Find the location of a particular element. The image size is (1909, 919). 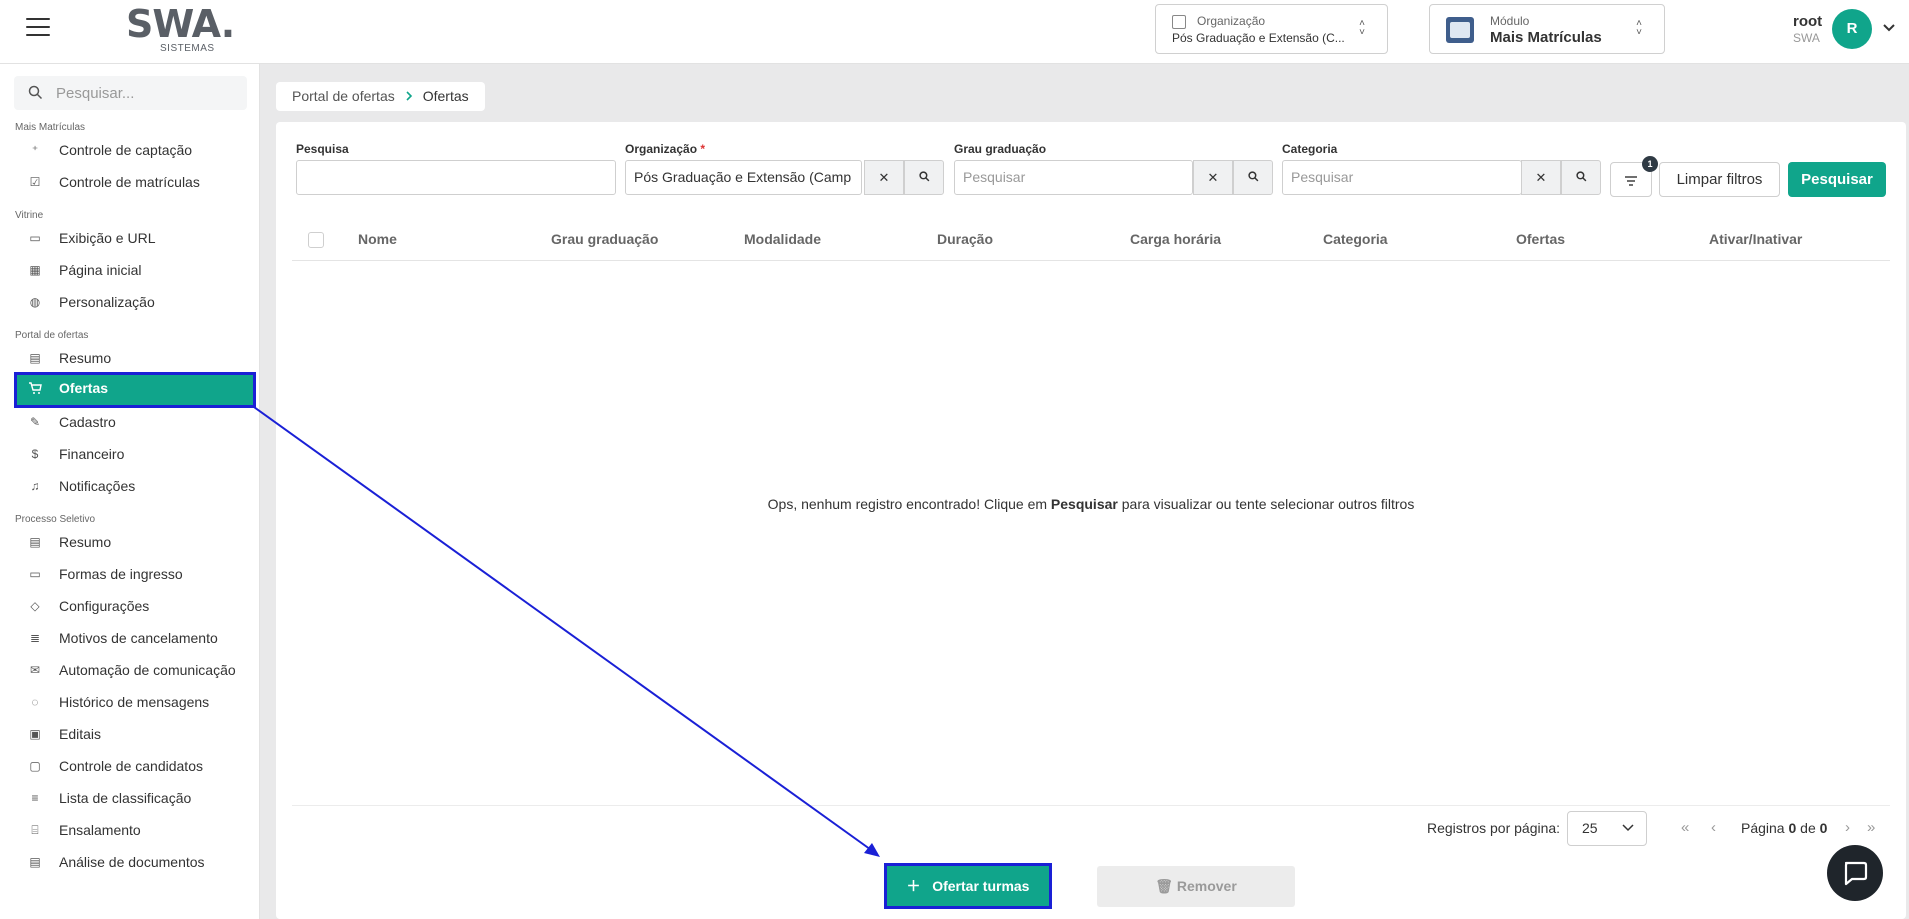

rows-per-page-select: 25 is located at coordinates (1607, 828).